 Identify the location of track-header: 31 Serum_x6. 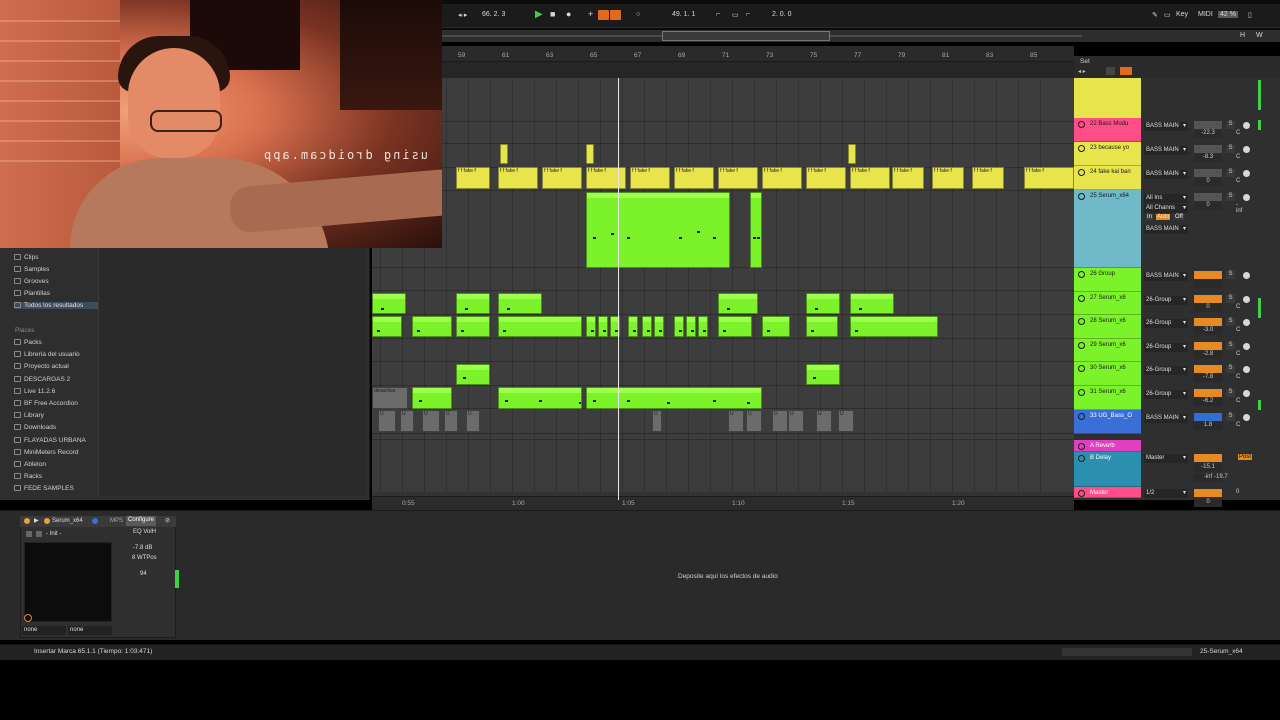
(1107, 398).